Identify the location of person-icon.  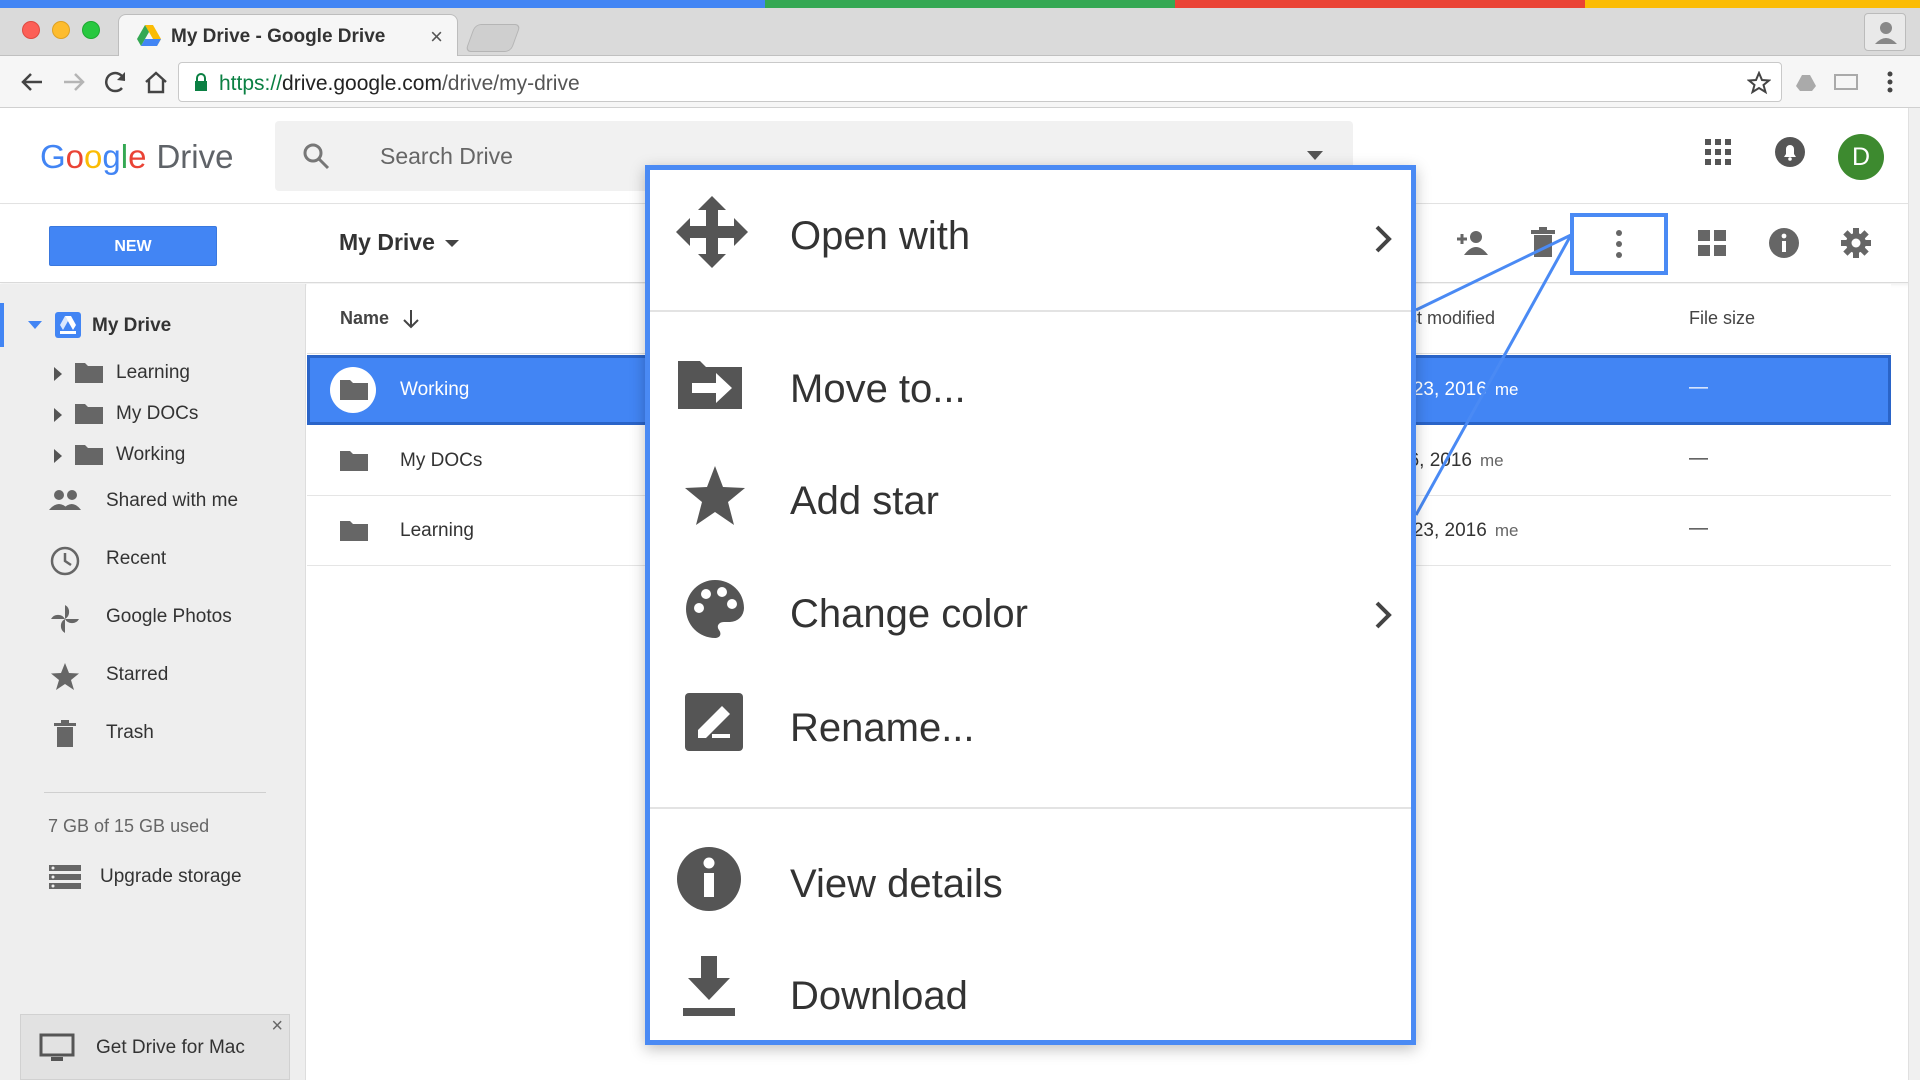
(1886, 33).